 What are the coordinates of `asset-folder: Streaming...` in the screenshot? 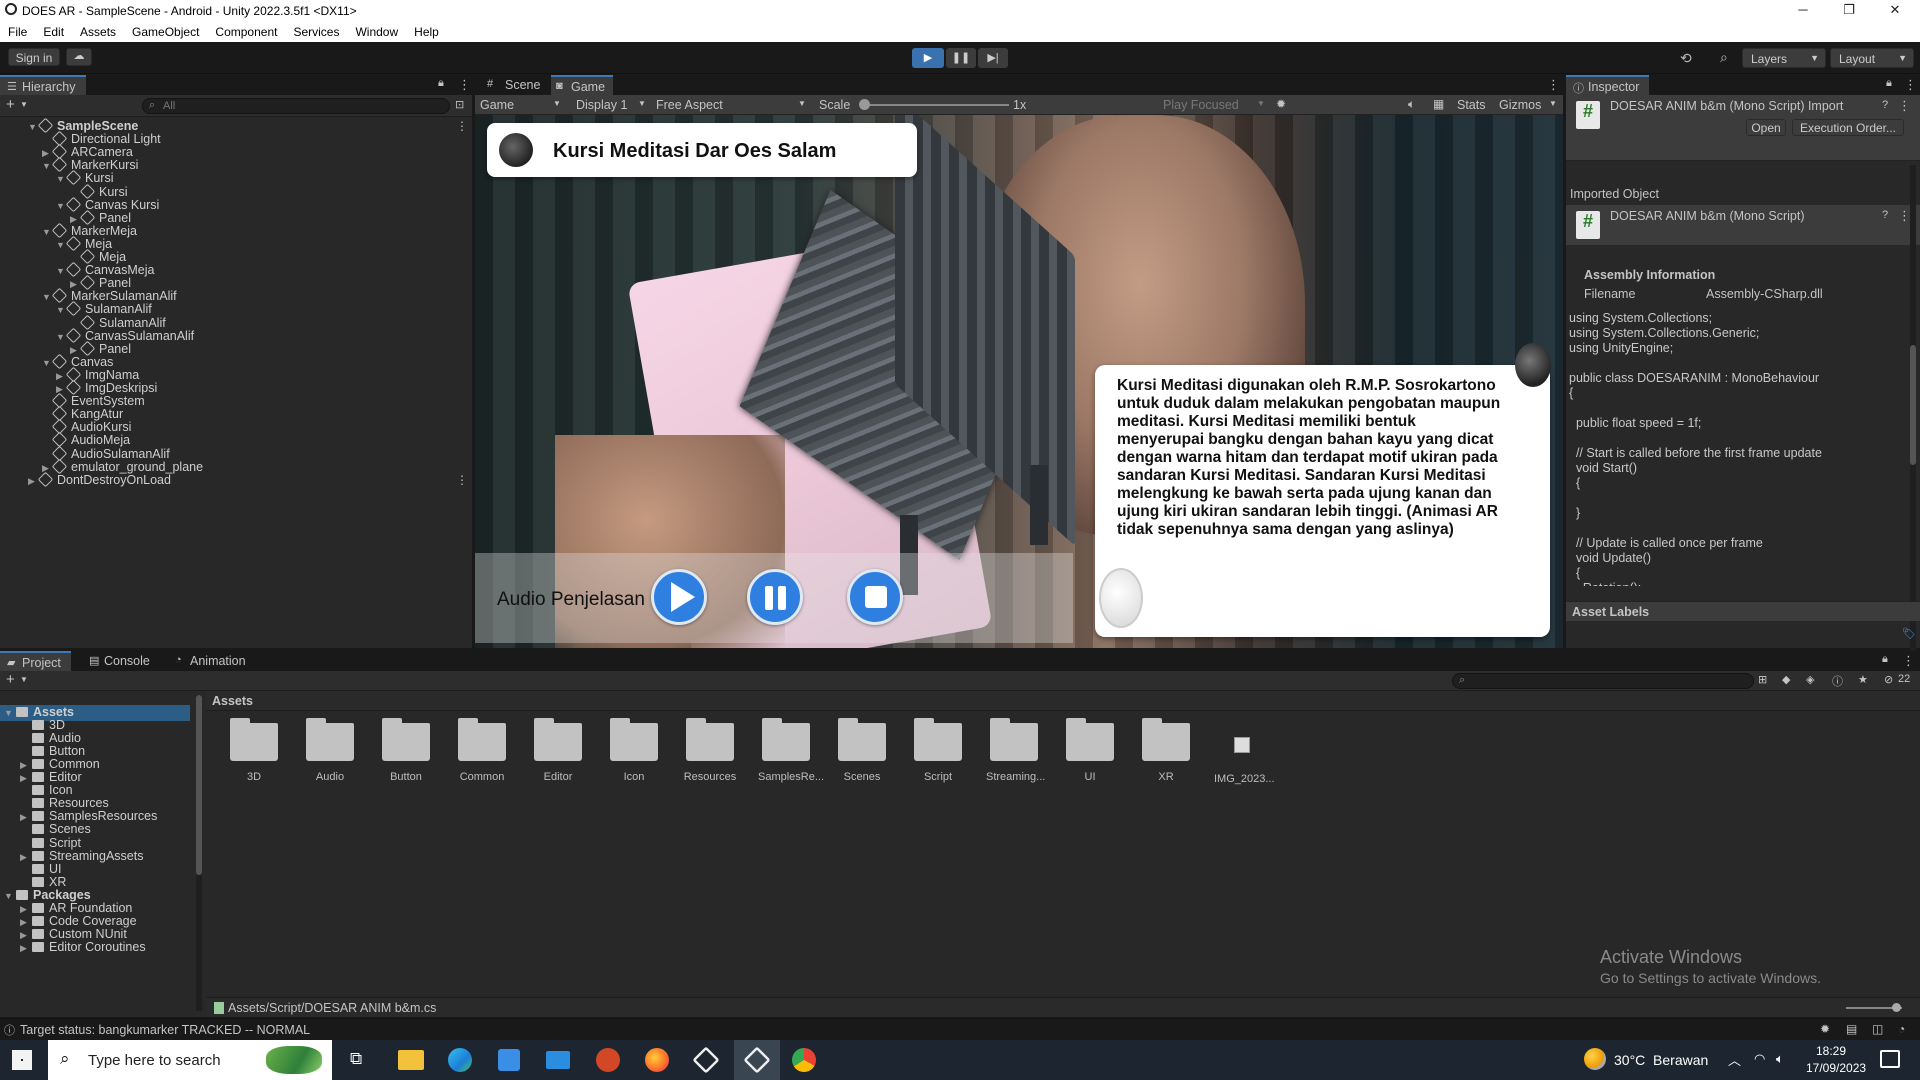 It's located at (1015, 755).